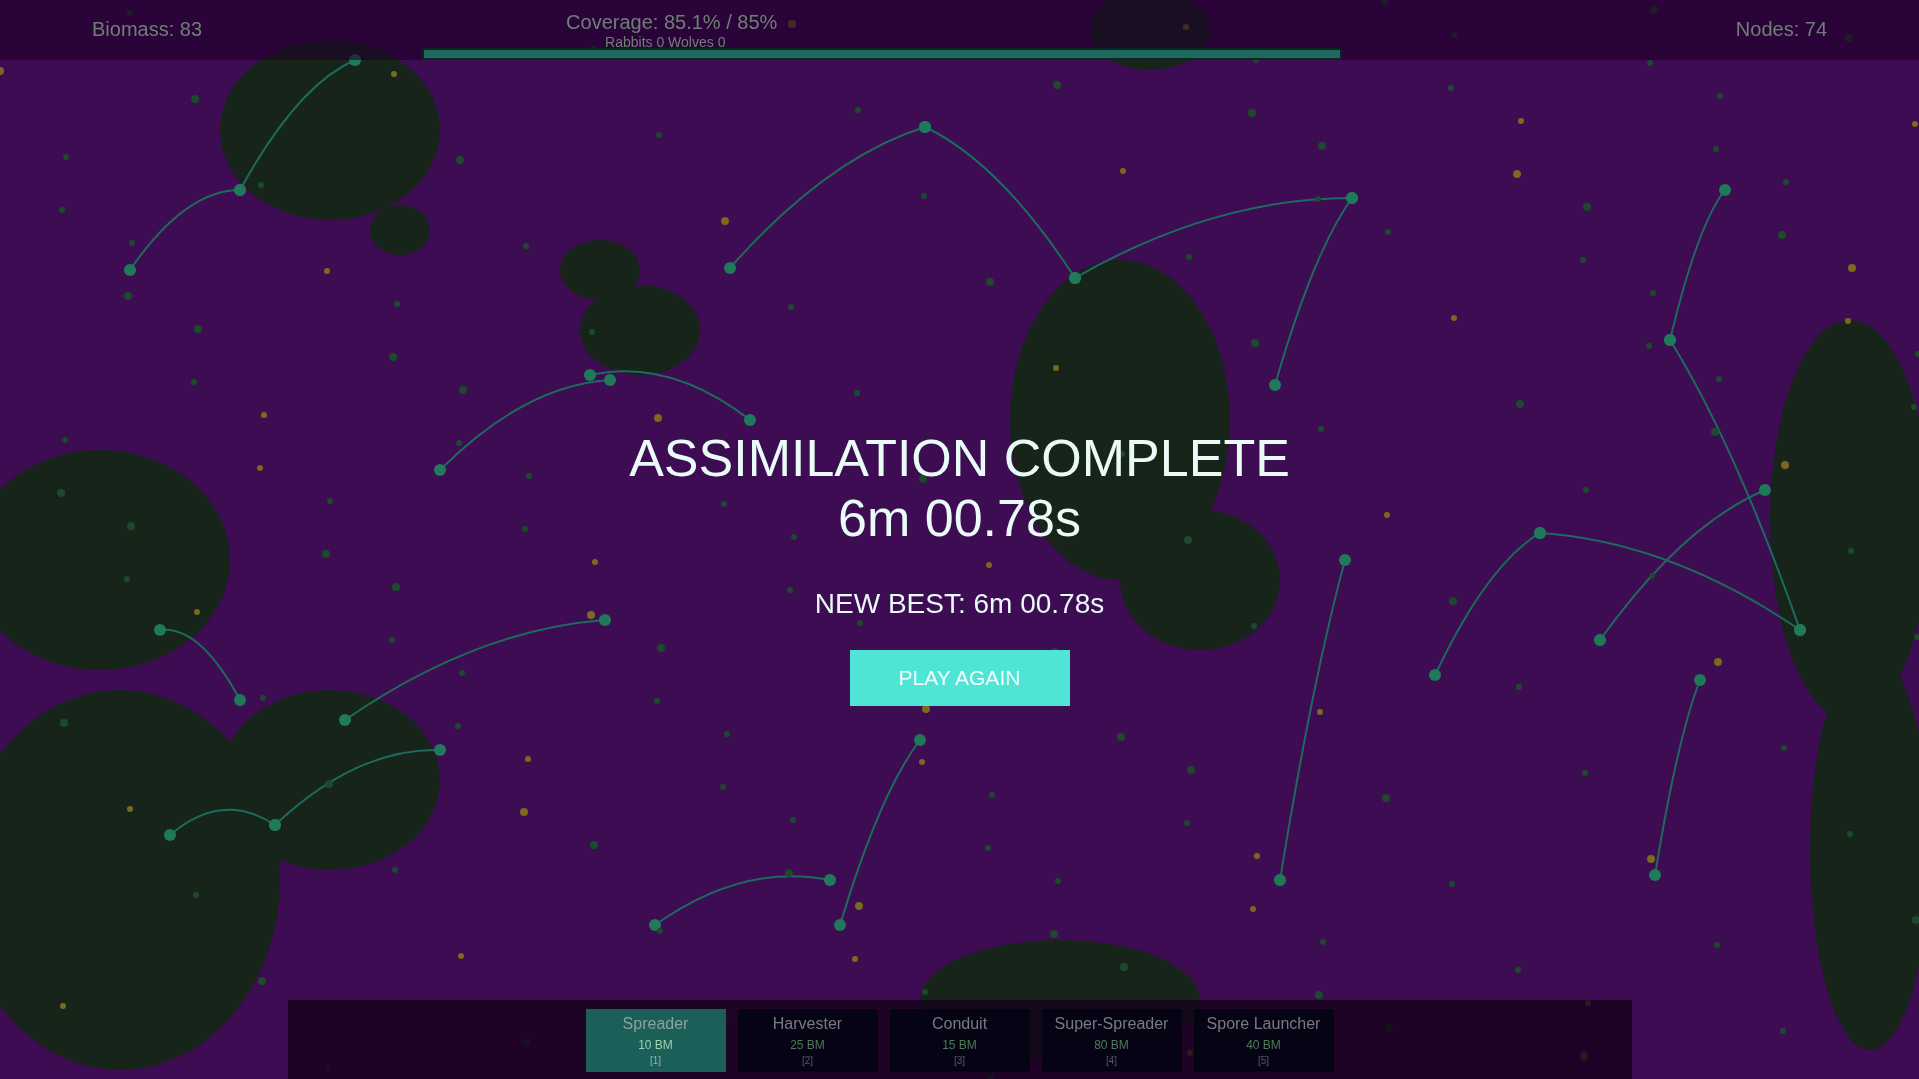 The height and width of the screenshot is (1079, 1919). I want to click on tool-button: Spreader 10 BM [1], so click(655, 1040).